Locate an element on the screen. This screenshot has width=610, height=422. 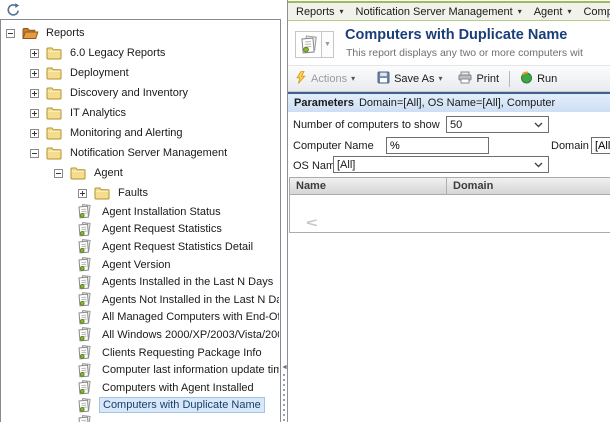
breadcrumb-item-reports: Reports ▾ is located at coordinates (320, 12).